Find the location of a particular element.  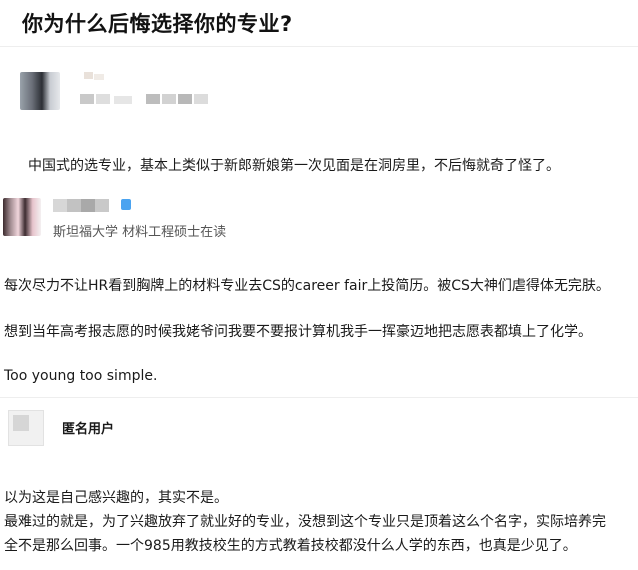

answer-1-paragraph: 中国式的选专业，基本上类似于新郎新娘第一次见面是在洞房里，不后悔就奇了怪了。 is located at coordinates (294, 166).